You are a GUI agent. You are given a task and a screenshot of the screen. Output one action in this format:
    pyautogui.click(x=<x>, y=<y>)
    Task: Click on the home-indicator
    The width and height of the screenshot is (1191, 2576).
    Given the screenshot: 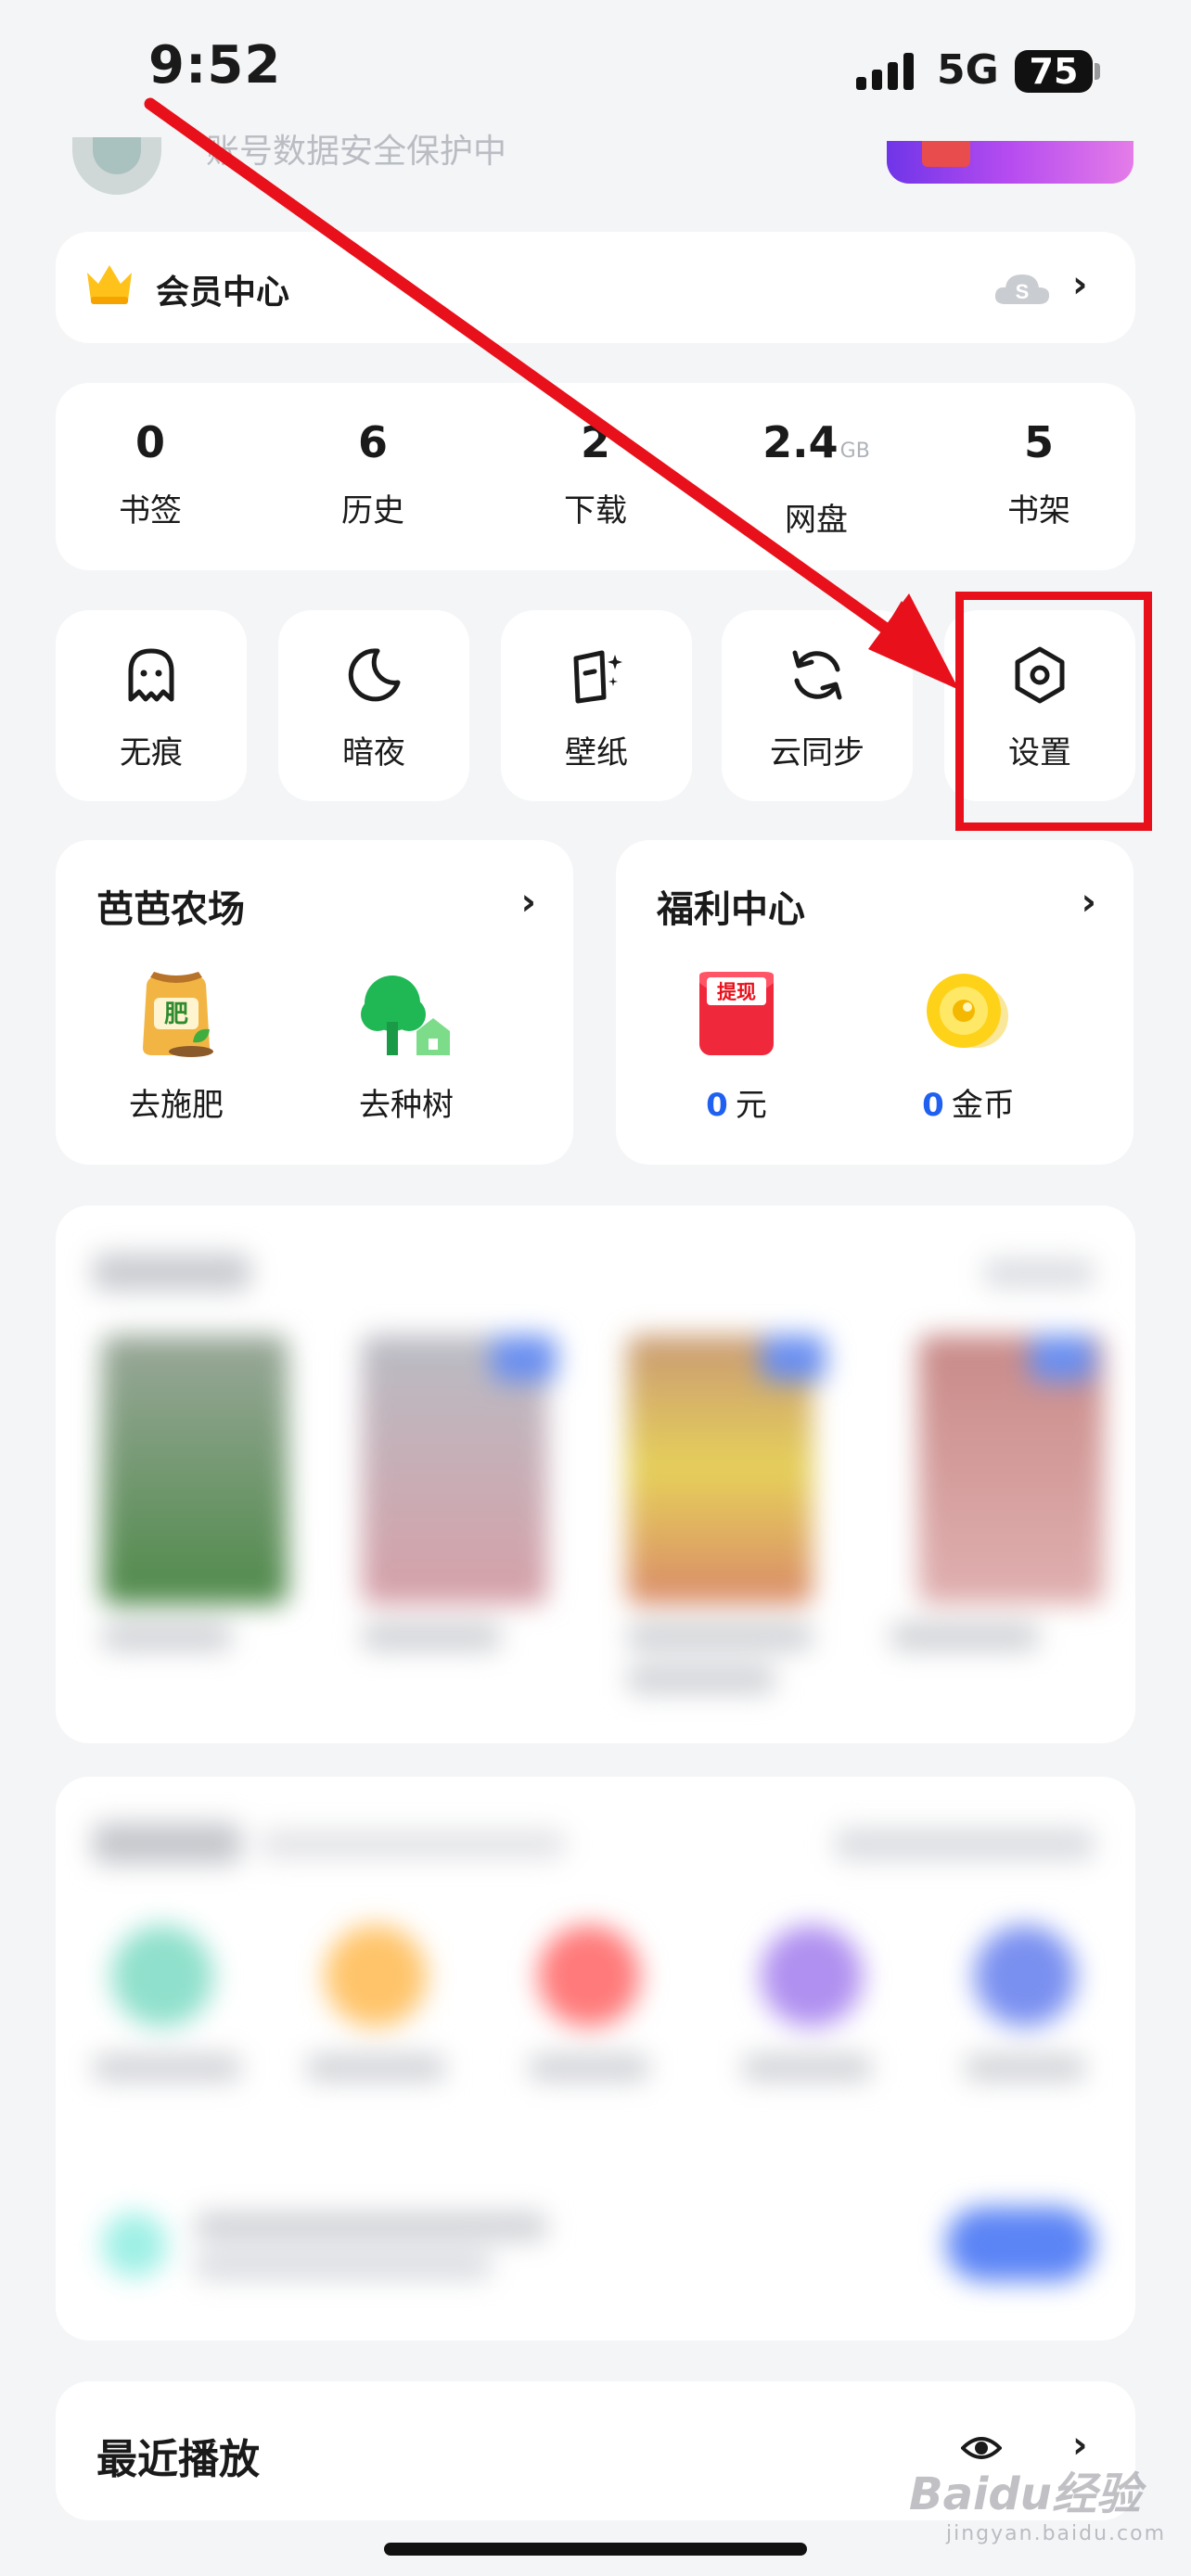 What is the action you would take?
    pyautogui.click(x=595, y=2549)
    